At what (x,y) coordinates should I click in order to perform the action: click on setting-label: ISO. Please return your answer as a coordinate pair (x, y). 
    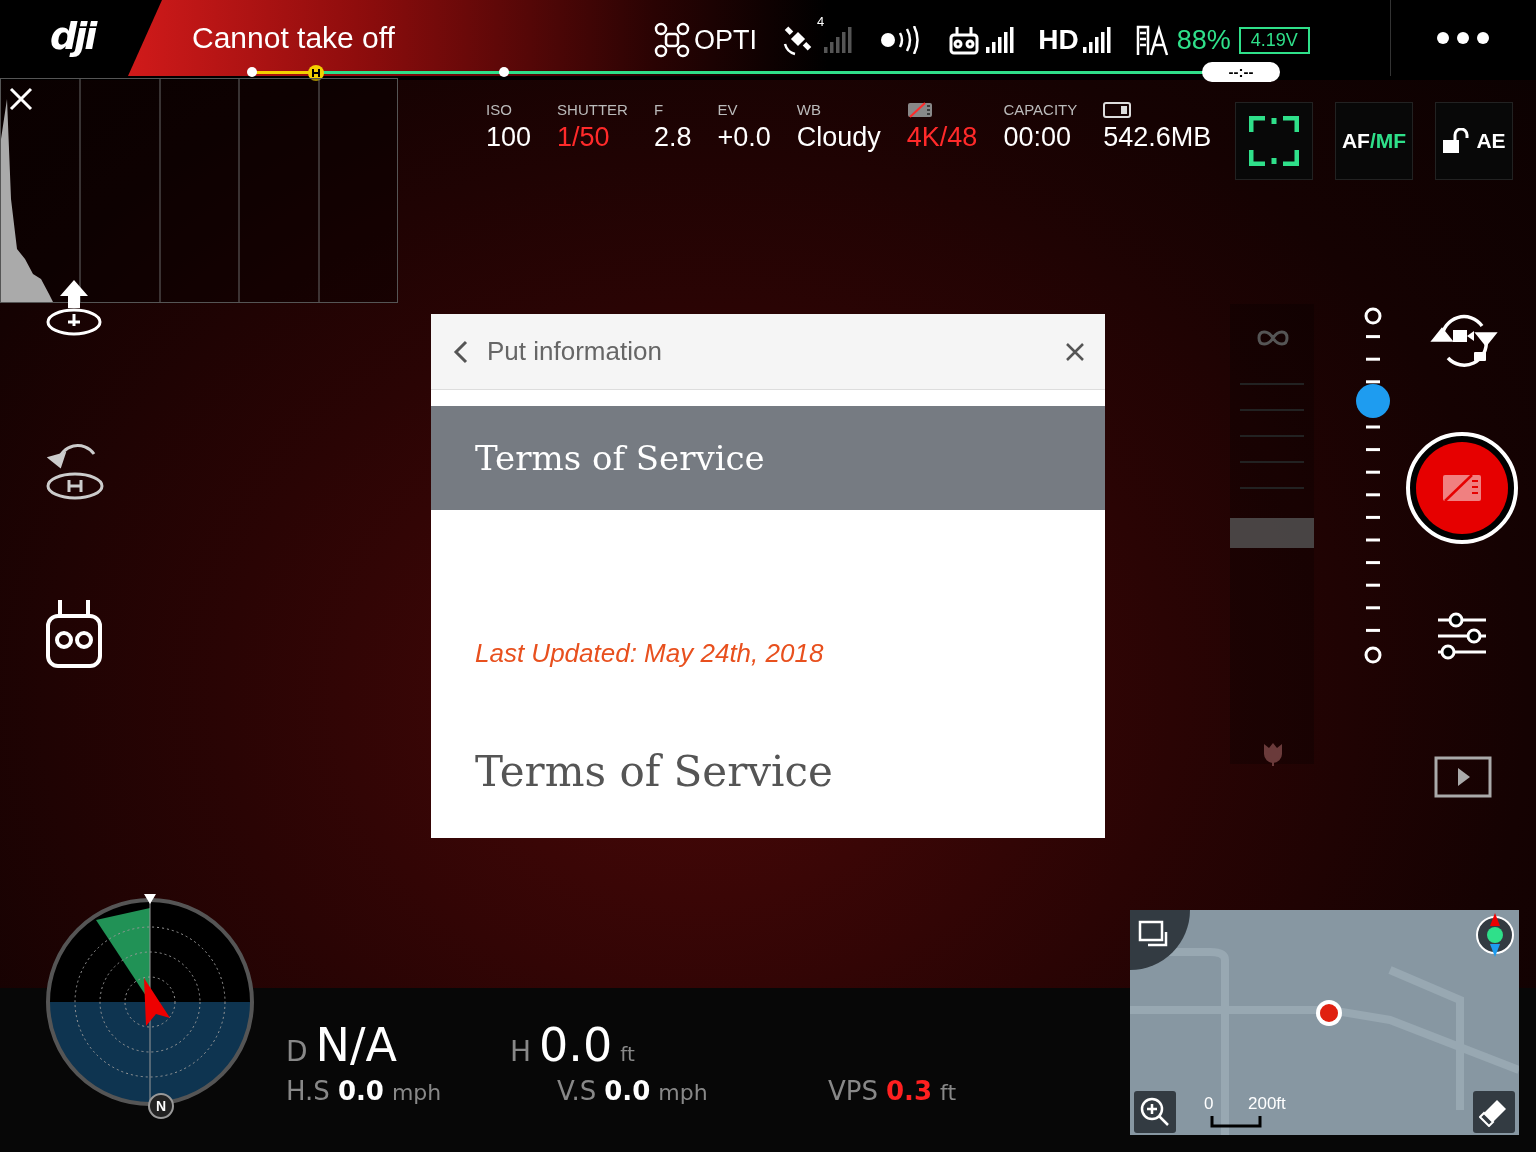
    Looking at the image, I should click on (499, 110).